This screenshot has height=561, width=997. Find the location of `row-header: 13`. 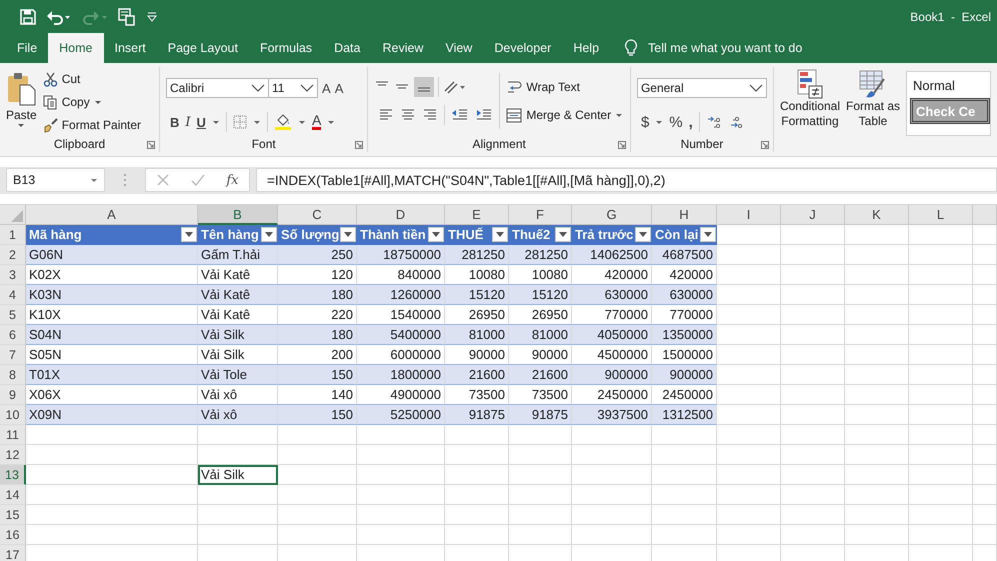

row-header: 13 is located at coordinates (13, 475).